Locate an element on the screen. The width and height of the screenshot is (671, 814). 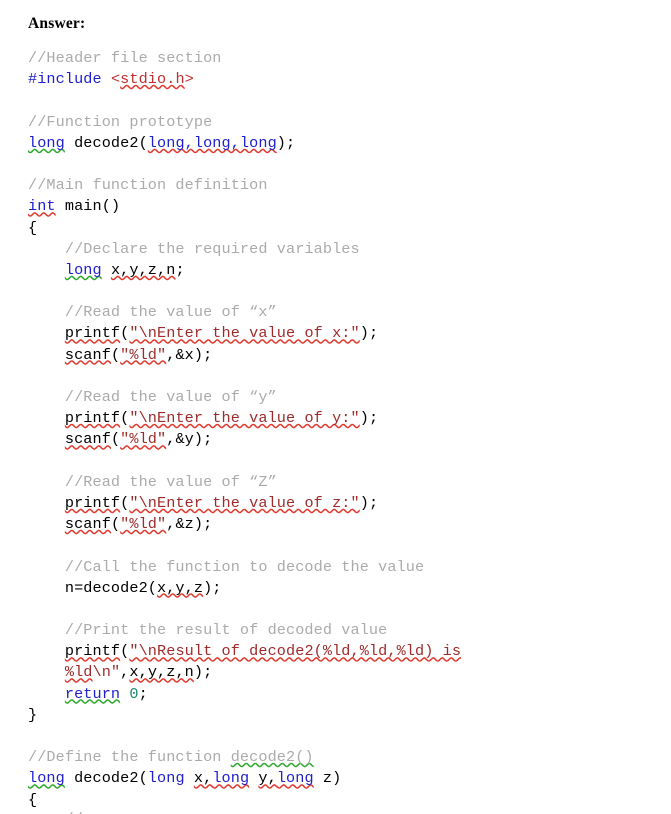
code-token-header_name: < is located at coordinates (115, 79).